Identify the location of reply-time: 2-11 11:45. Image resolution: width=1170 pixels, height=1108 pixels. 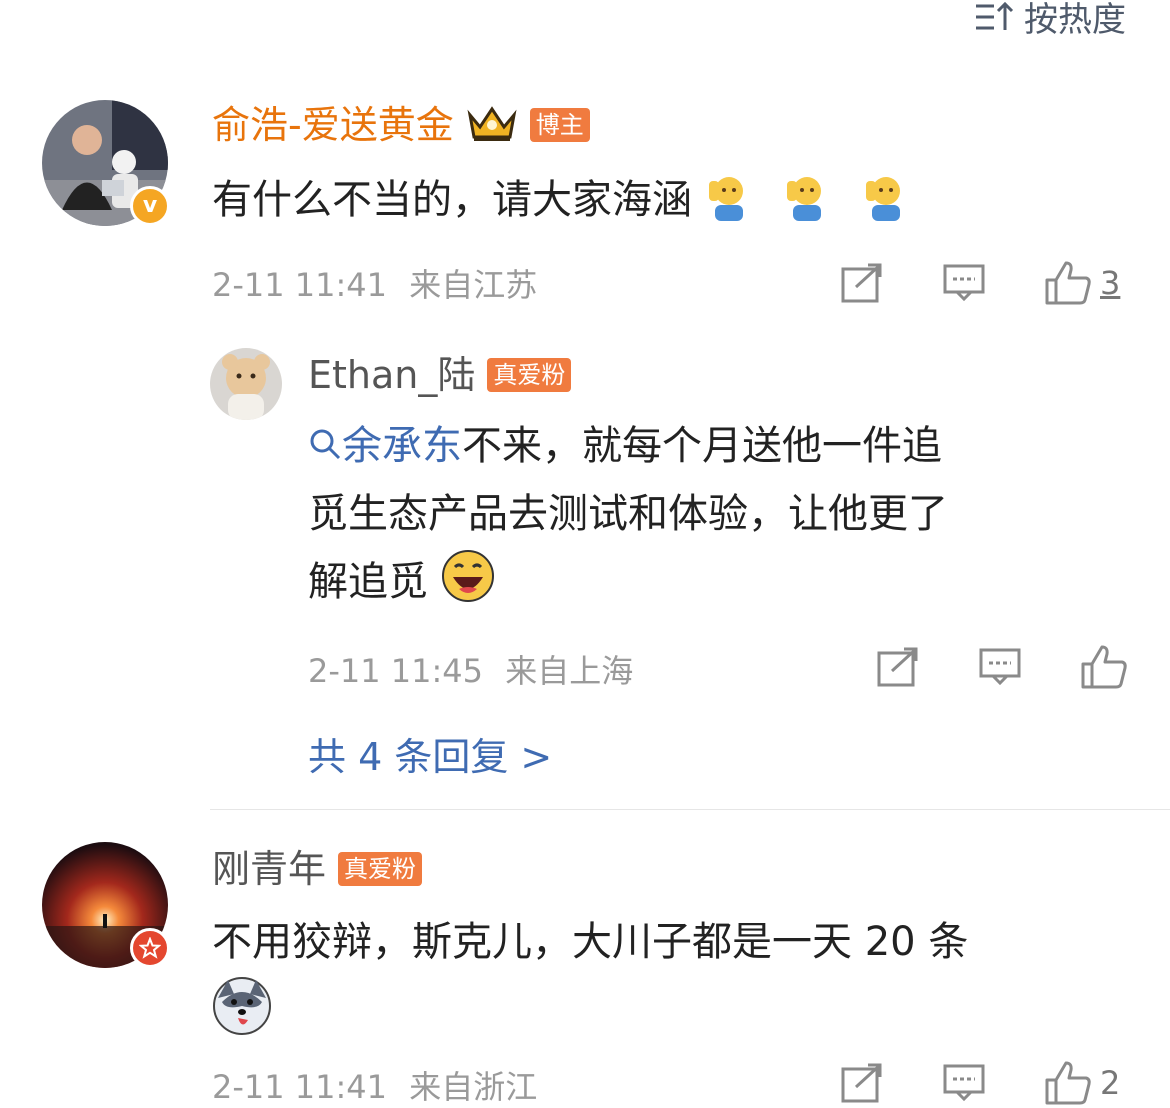
(396, 671).